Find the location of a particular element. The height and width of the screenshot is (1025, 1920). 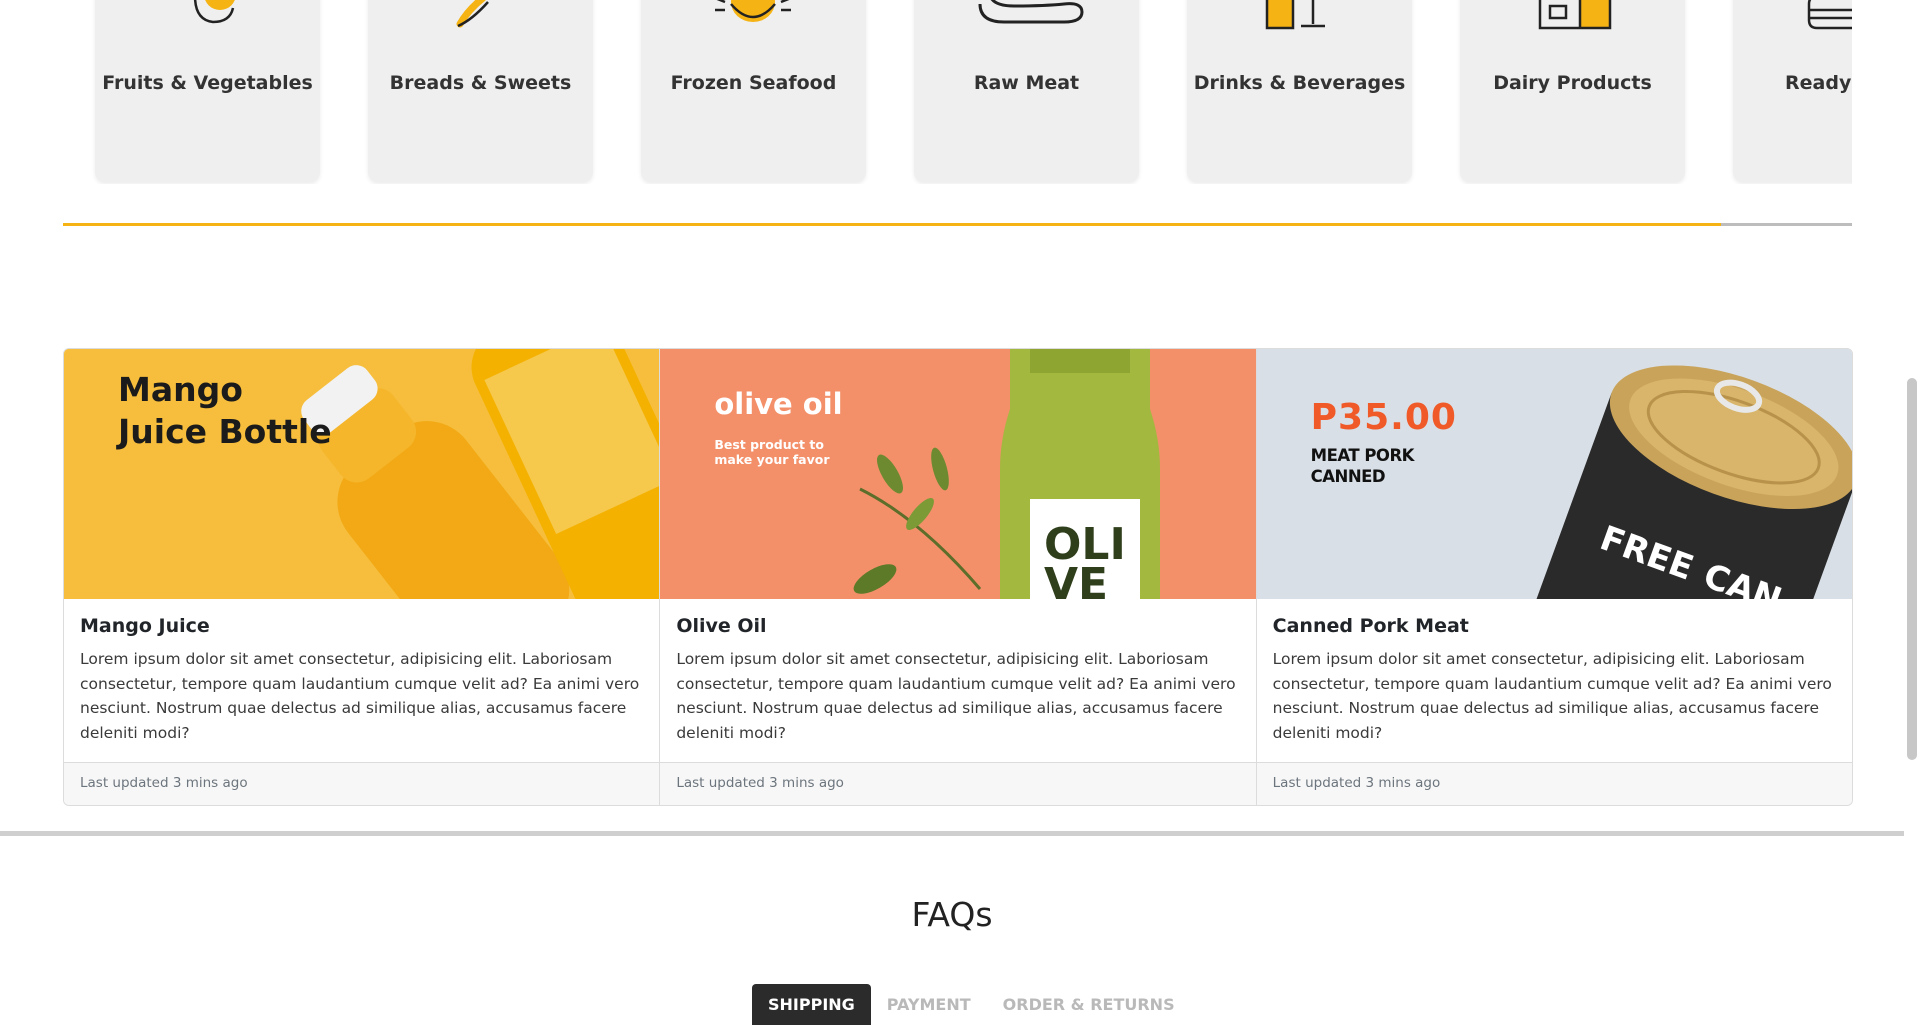

svg-text: VE is located at coordinates (1076, 579).